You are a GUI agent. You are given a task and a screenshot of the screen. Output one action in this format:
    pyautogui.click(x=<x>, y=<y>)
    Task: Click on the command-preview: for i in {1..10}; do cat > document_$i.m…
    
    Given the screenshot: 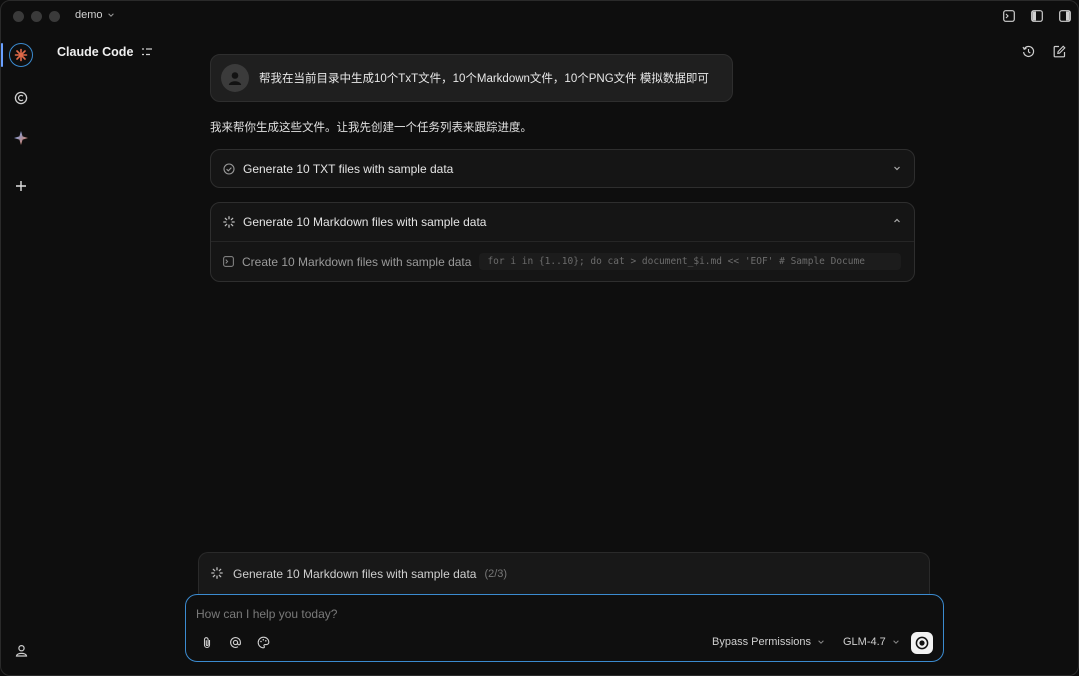 What is the action you would take?
    pyautogui.click(x=690, y=261)
    